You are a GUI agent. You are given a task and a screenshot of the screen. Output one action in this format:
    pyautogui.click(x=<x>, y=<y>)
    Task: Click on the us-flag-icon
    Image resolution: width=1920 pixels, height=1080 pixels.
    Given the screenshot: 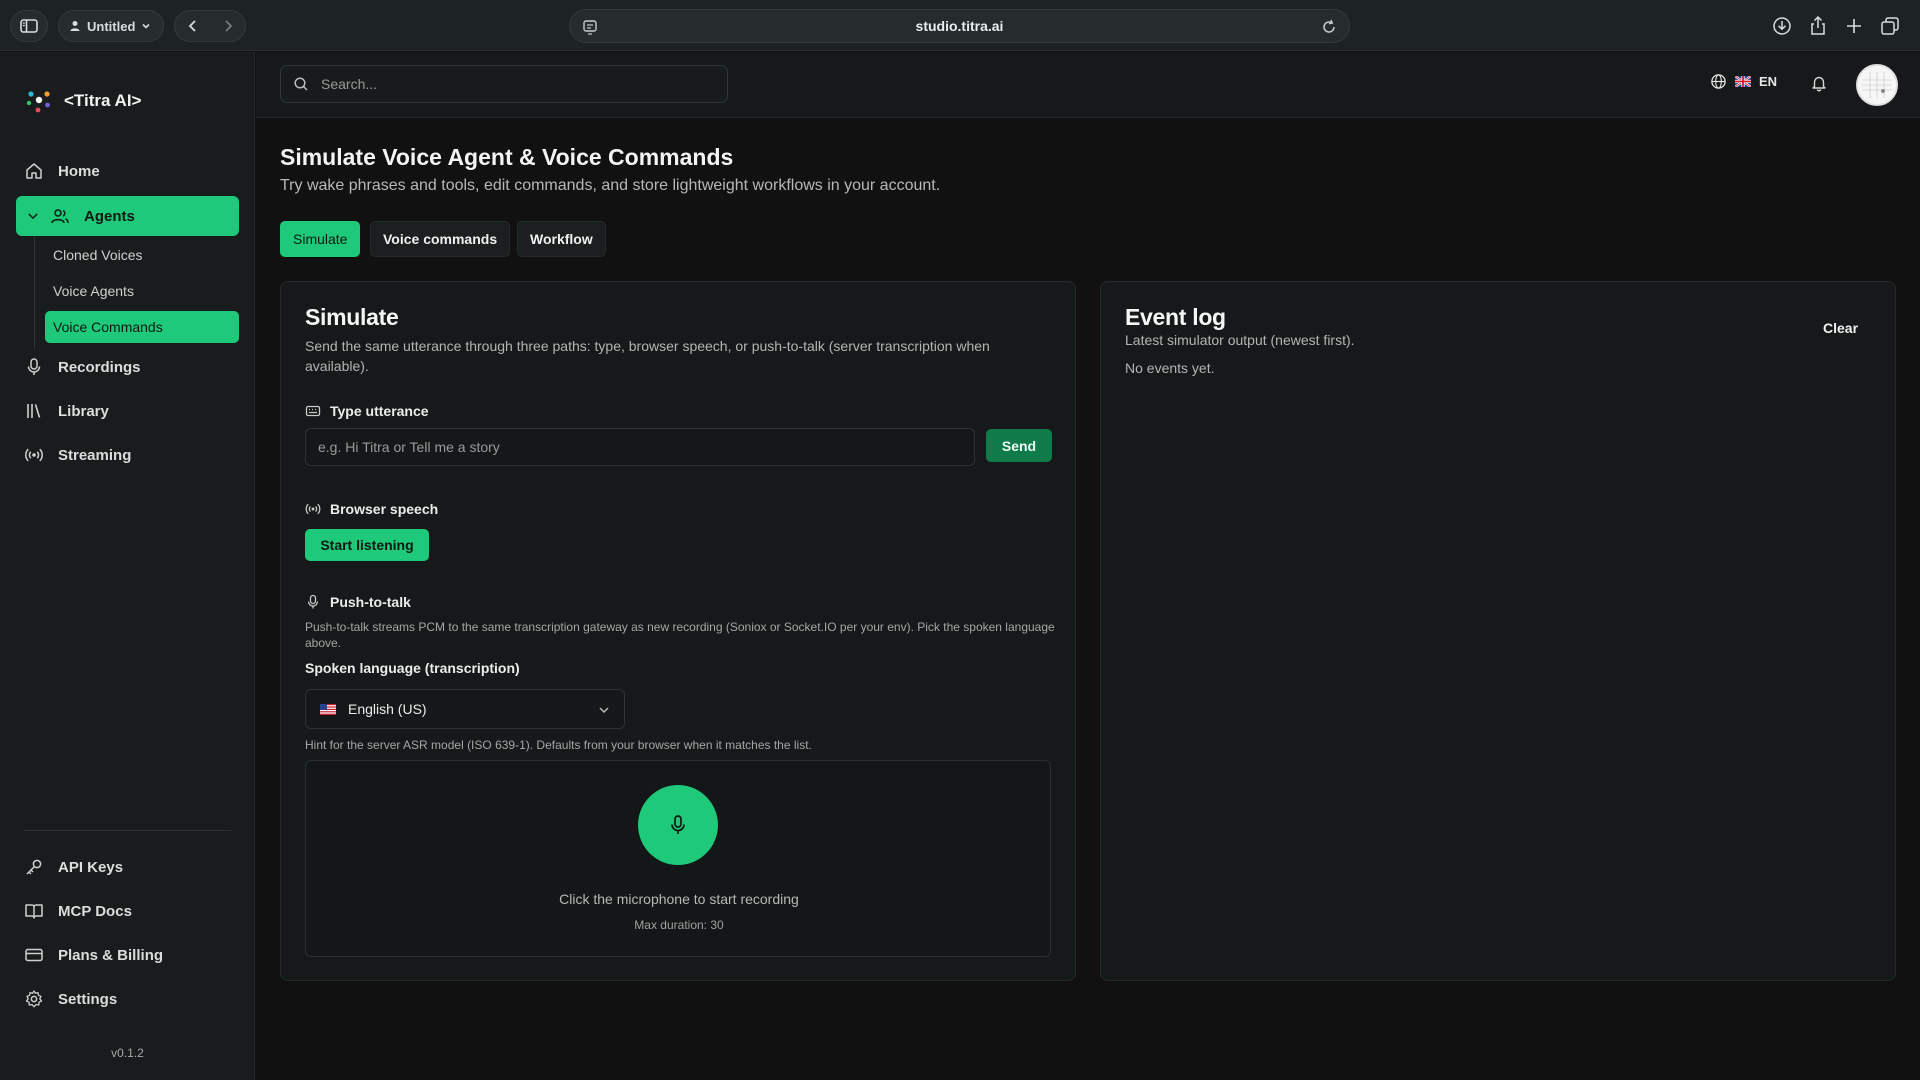 What is the action you would take?
    pyautogui.click(x=328, y=709)
    